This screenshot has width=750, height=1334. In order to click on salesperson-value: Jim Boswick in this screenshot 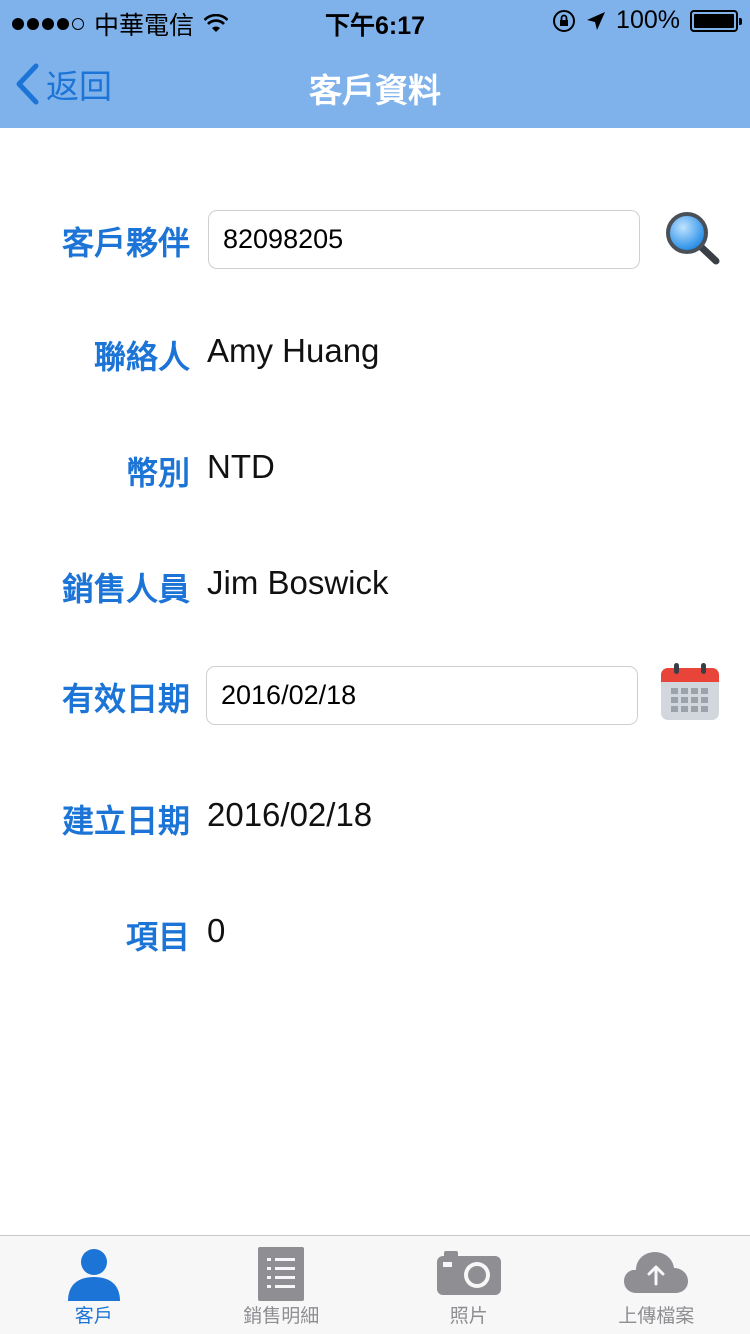, I will do `click(298, 582)`.